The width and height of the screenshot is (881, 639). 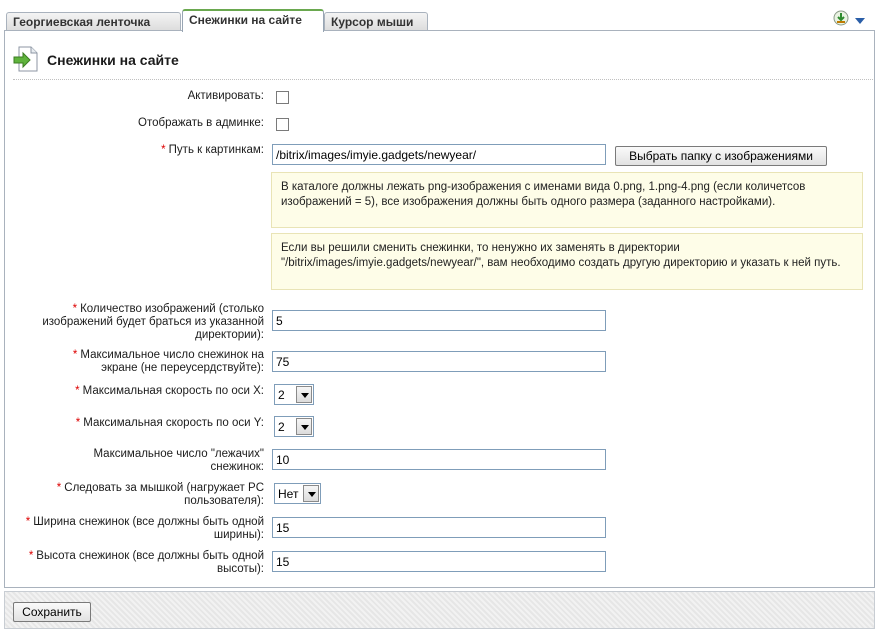 I want to click on speed-y-value: 2, so click(x=281, y=427).